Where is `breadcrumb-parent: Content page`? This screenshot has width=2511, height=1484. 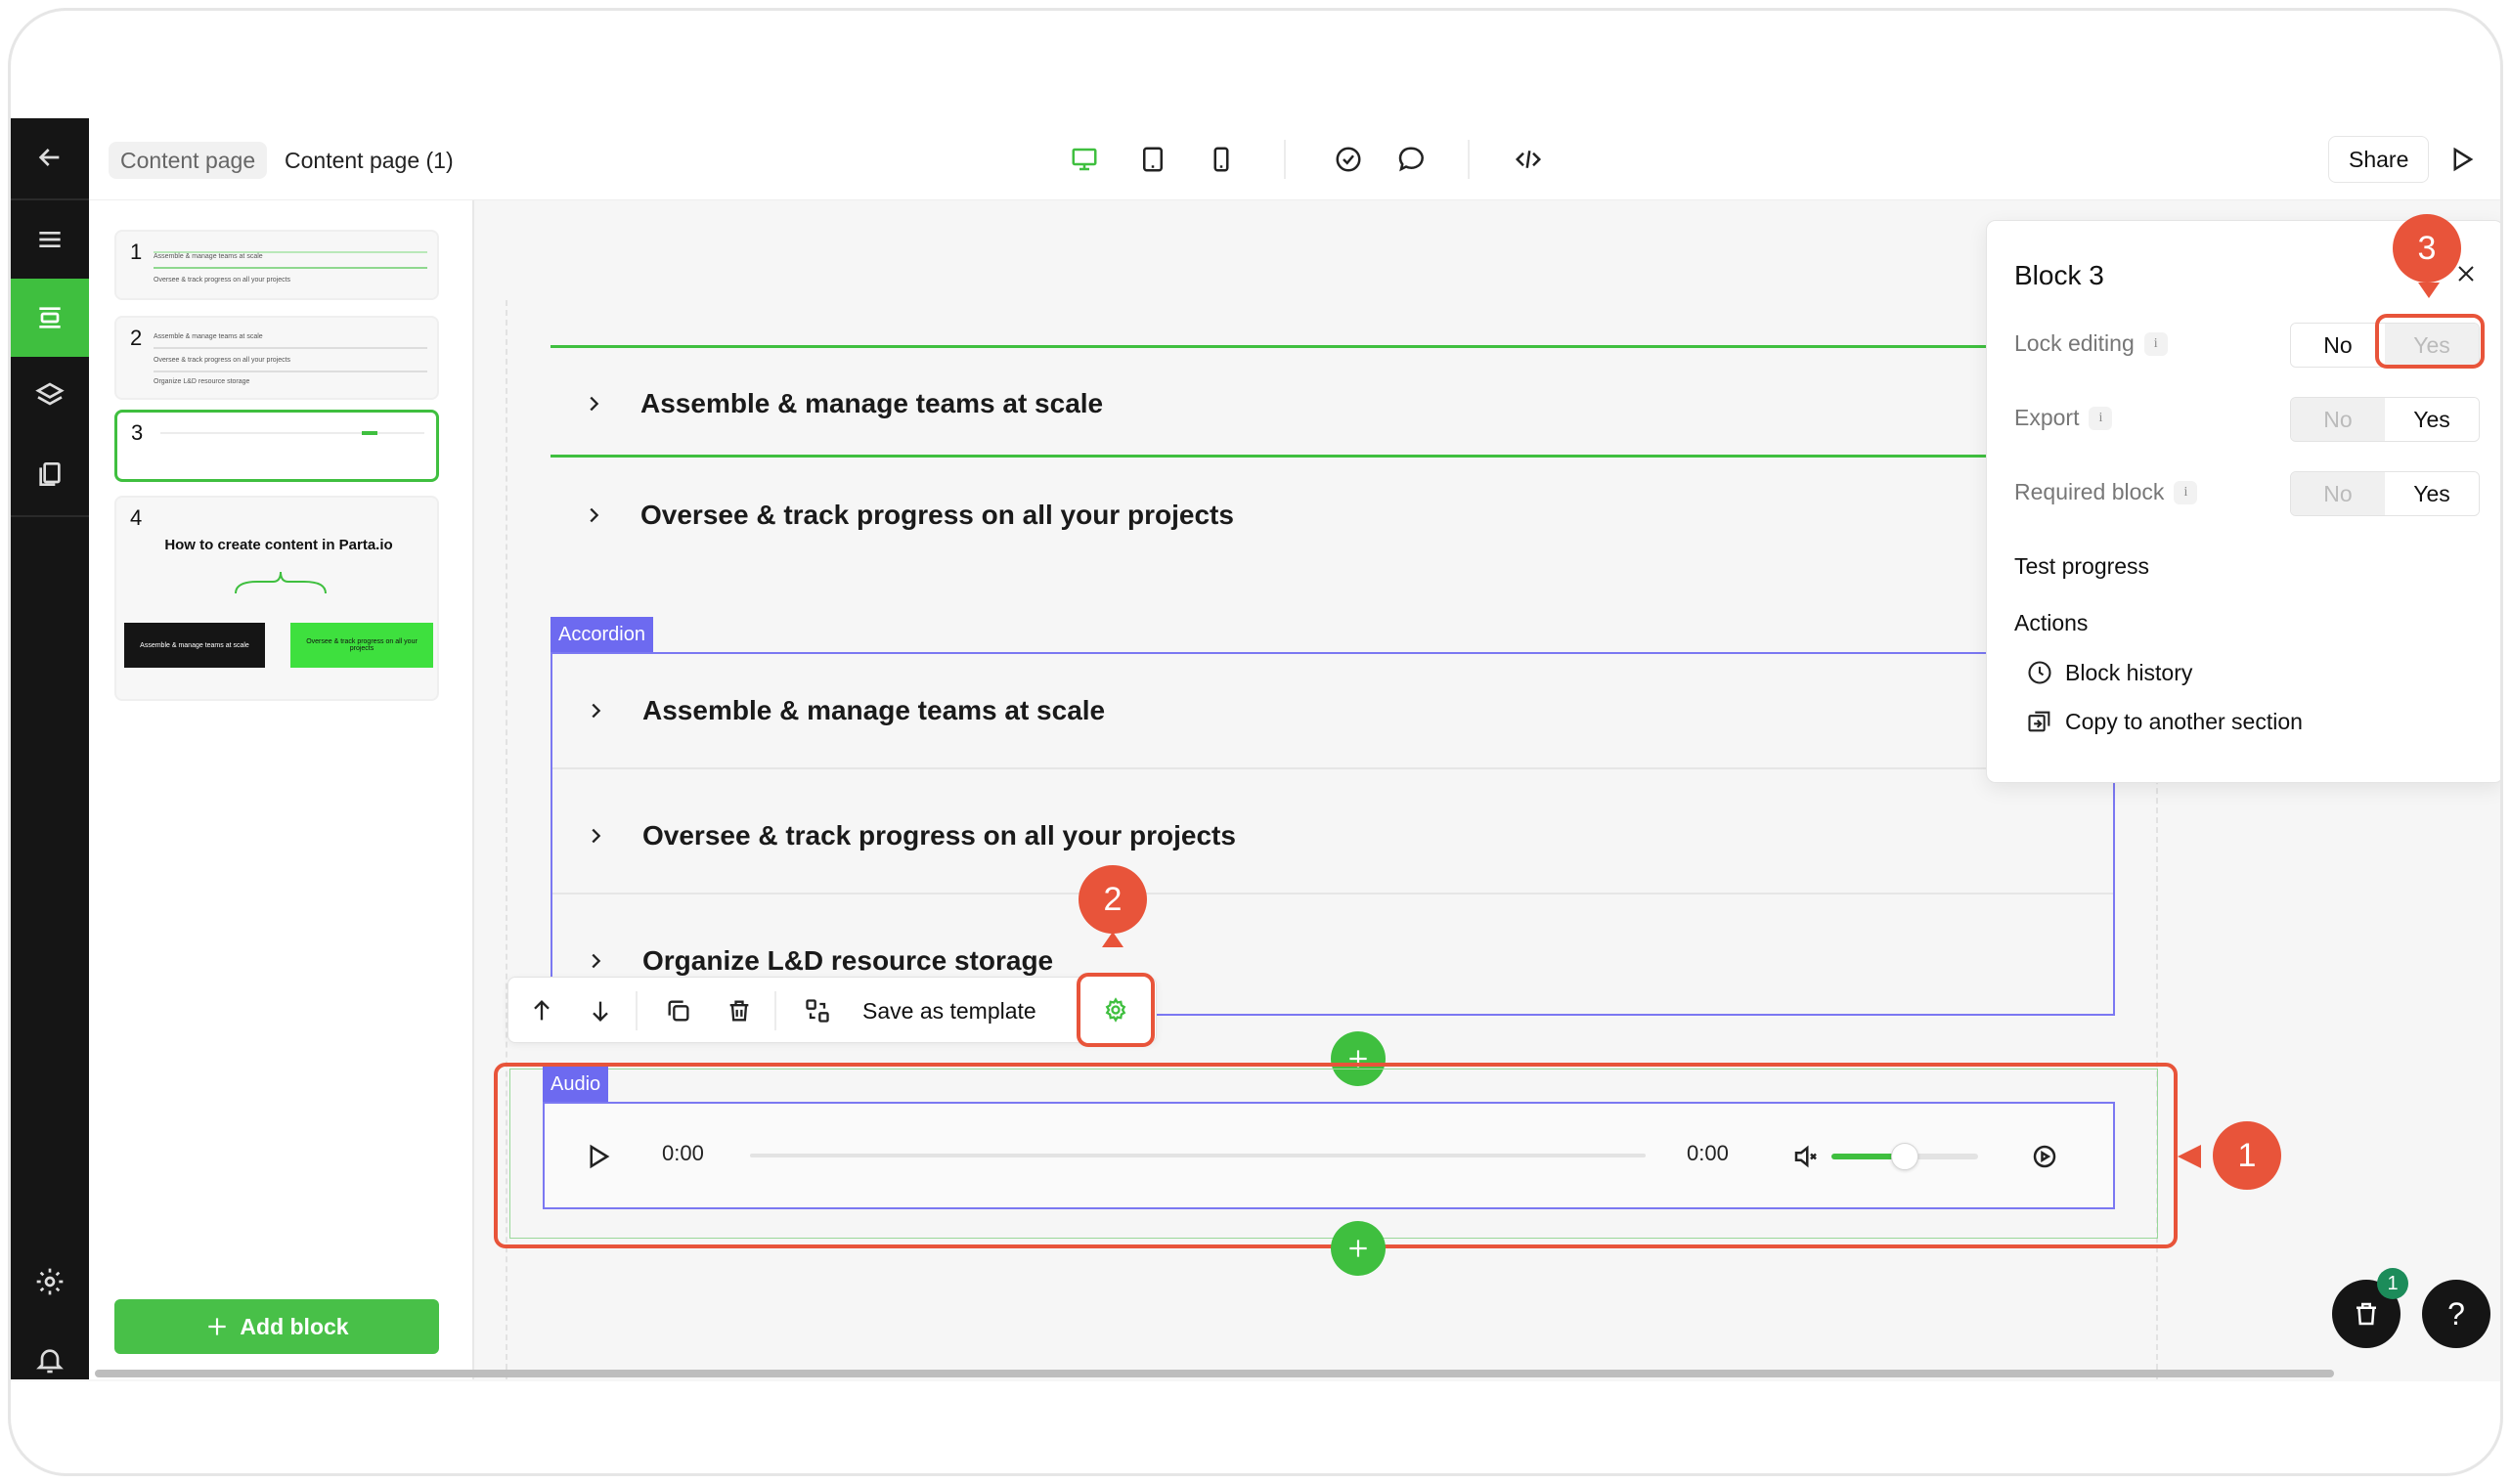
breadcrumb-parent: Content page is located at coordinates (188, 160).